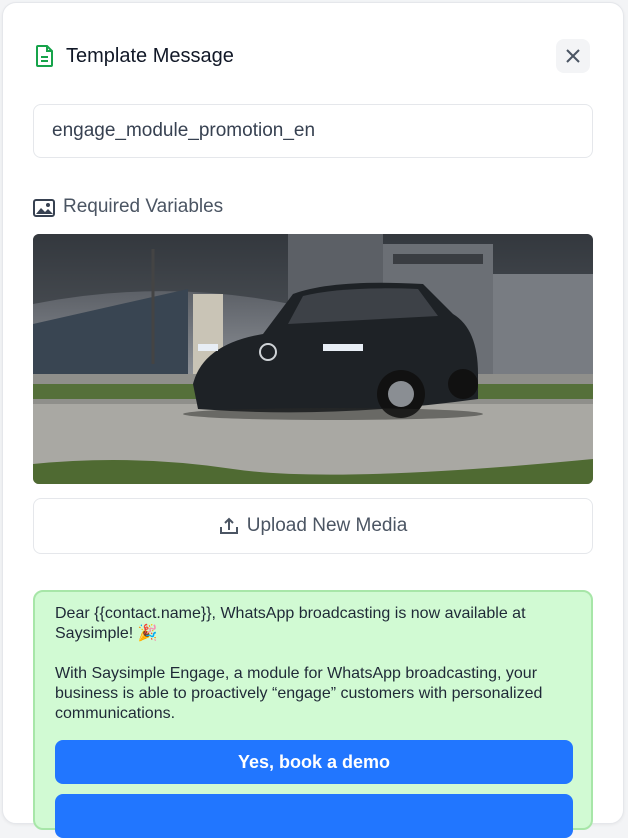 Image resolution: width=628 pixels, height=838 pixels. Describe the element at coordinates (228, 525) in the screenshot. I see `upload-icon` at that location.